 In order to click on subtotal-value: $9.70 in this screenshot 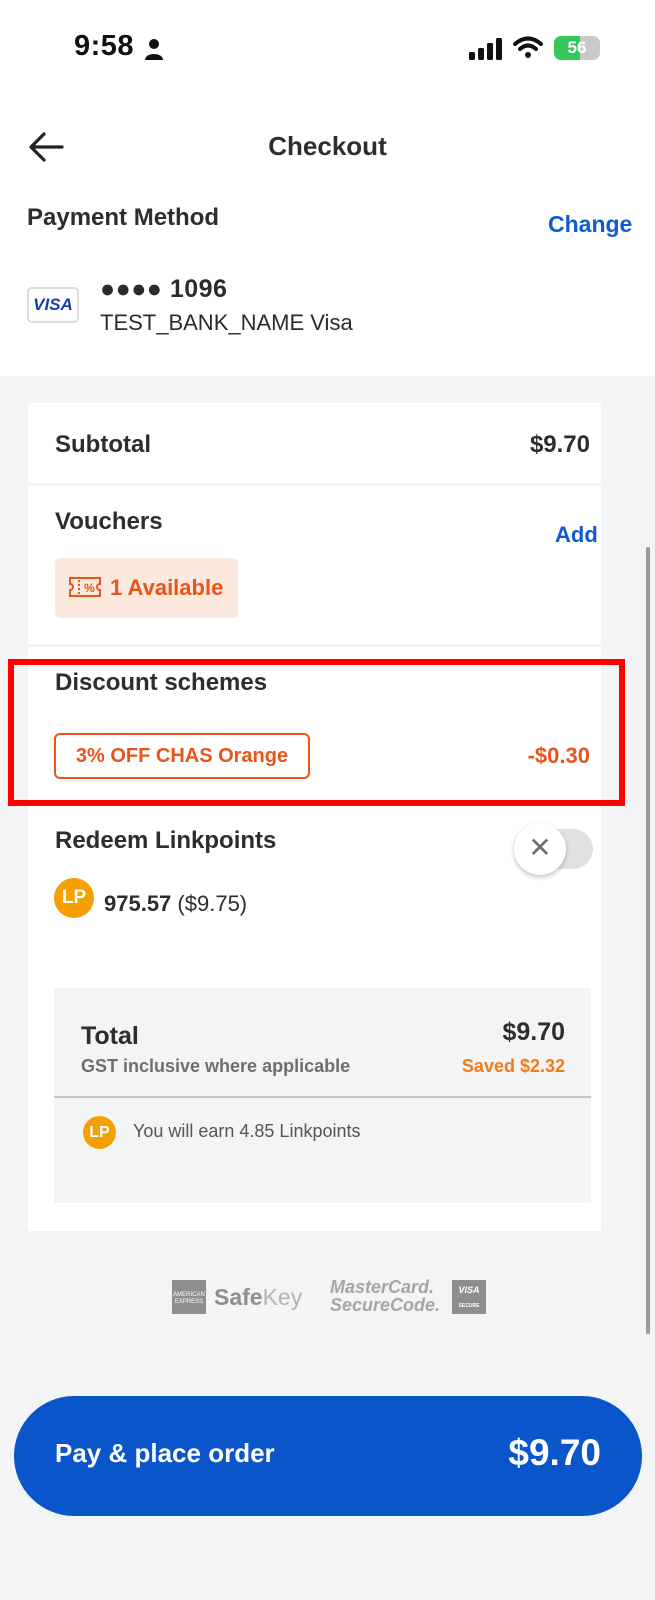, I will do `click(559, 444)`.